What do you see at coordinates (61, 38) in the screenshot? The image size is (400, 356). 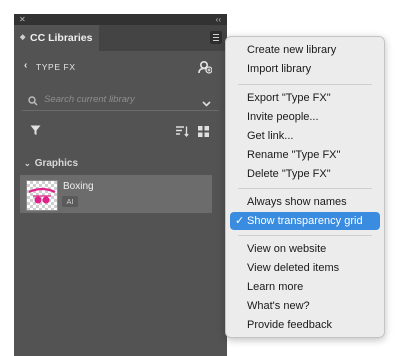 I see `tab-label: CC Libraries` at bounding box center [61, 38].